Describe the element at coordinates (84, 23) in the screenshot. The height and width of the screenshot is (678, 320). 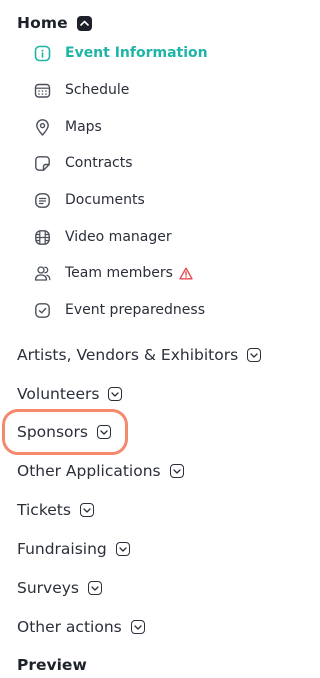
I see `chevron-up-icon` at that location.